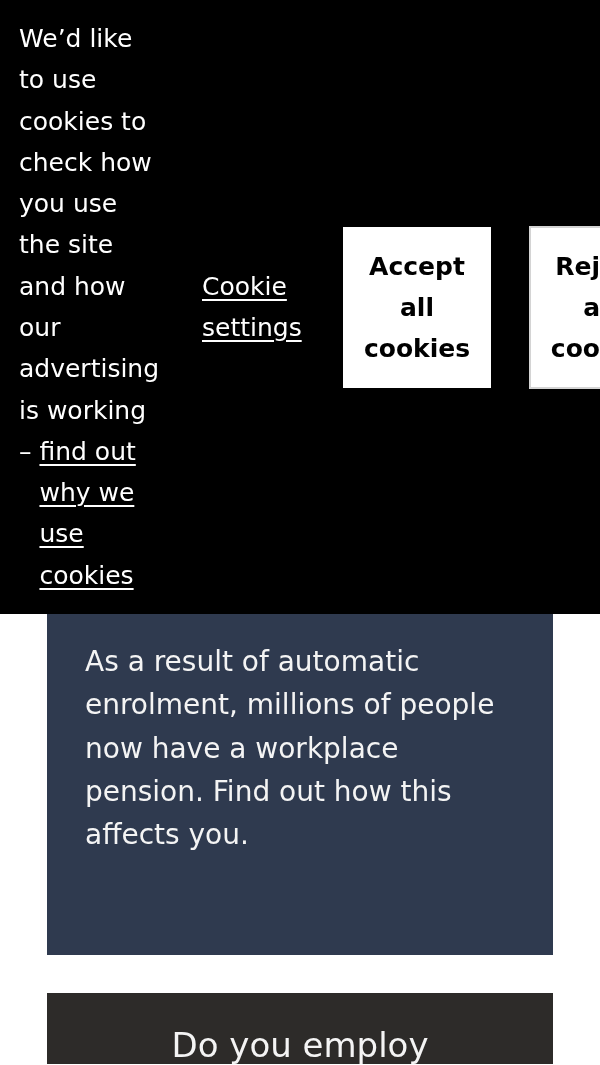 The width and height of the screenshot is (600, 1065). I want to click on cookie-message: We’d like to use cookies to check how you use the site and how our advertising is working – find out why we use cookies, so click(90, 307).